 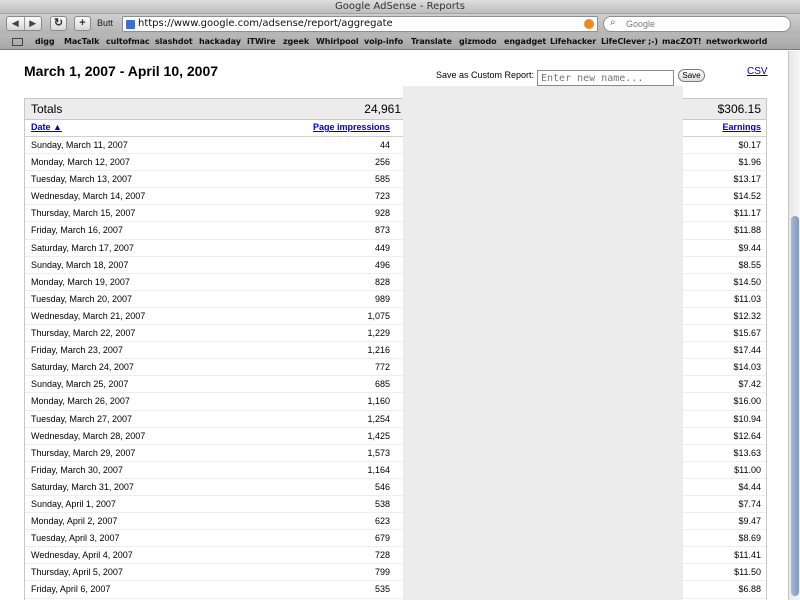 What do you see at coordinates (749, 264) in the screenshot?
I see `earnings-cell: $8.55` at bounding box center [749, 264].